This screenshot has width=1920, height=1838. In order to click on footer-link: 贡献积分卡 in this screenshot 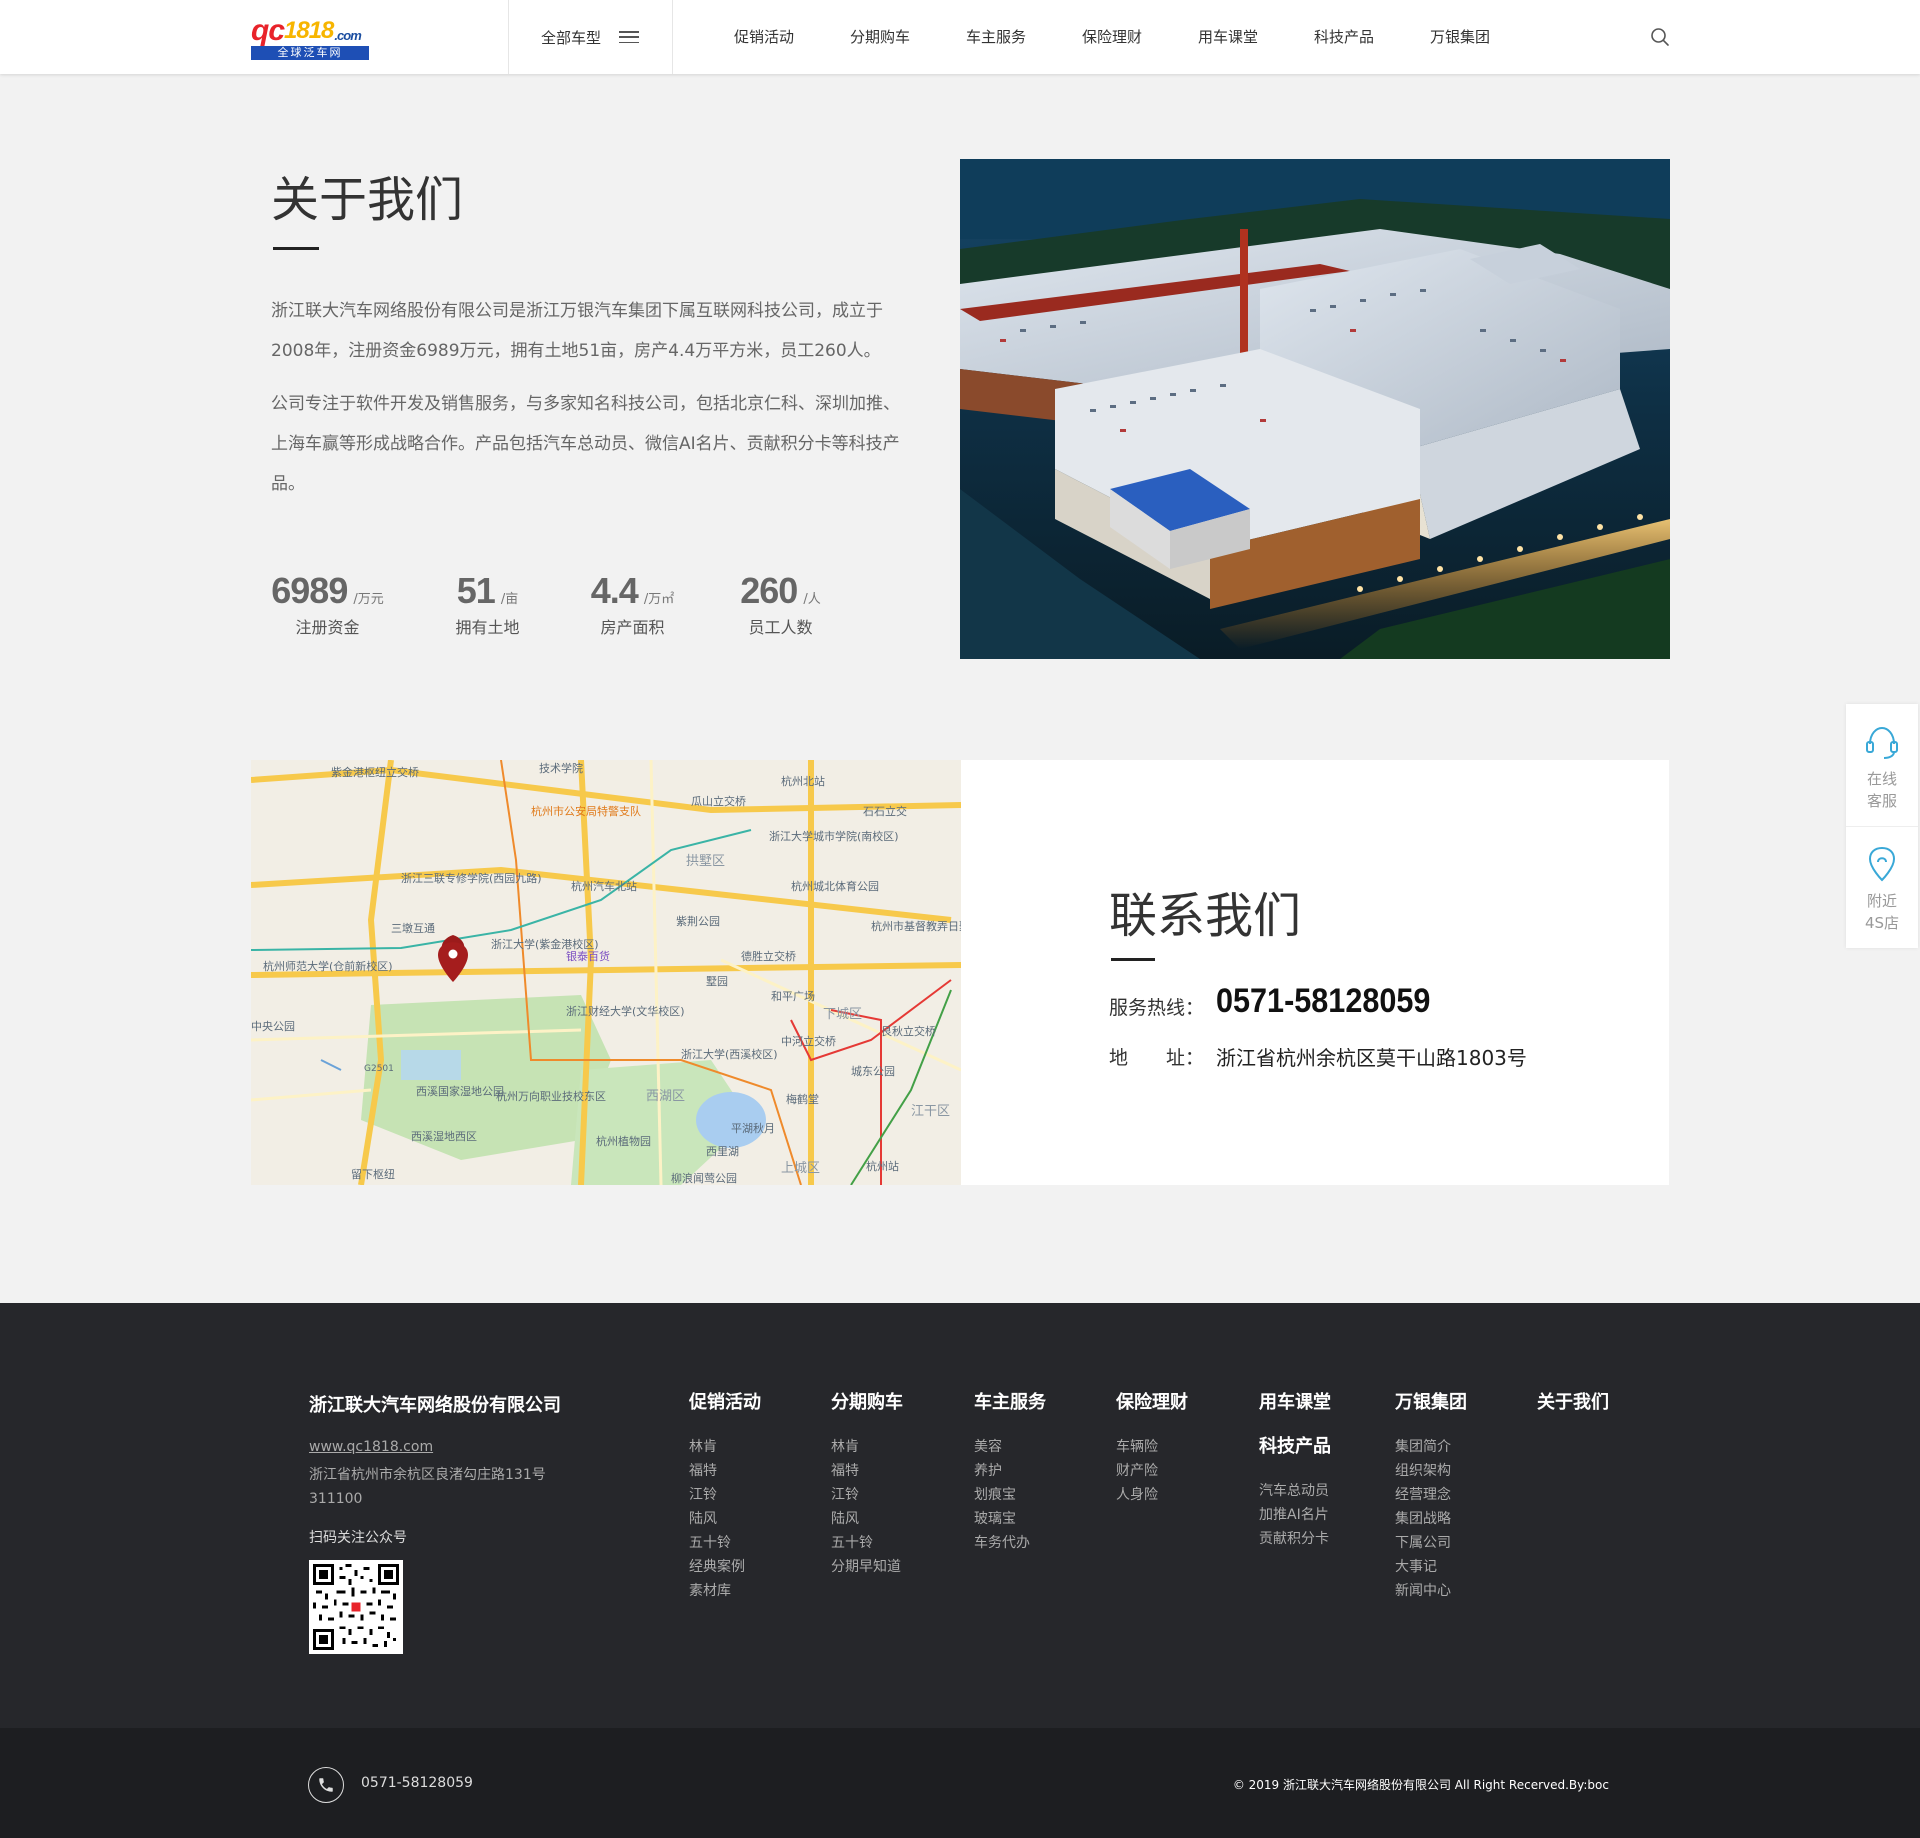, I will do `click(1295, 1539)`.